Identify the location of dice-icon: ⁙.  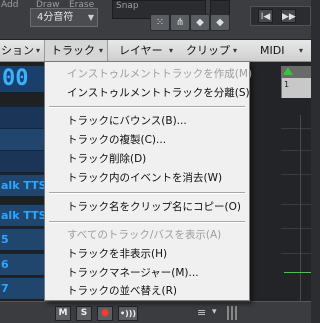
(160, 22).